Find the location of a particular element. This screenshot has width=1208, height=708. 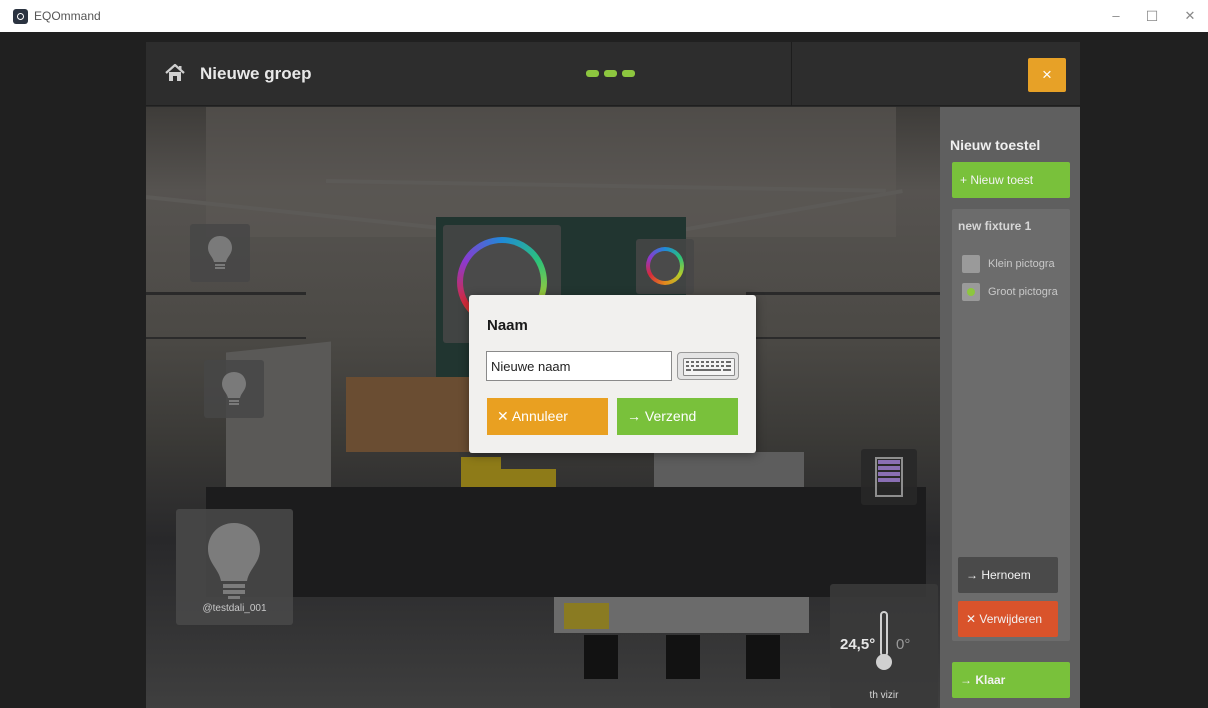

cancel-button: ✕ Annuleer is located at coordinates (547, 416).